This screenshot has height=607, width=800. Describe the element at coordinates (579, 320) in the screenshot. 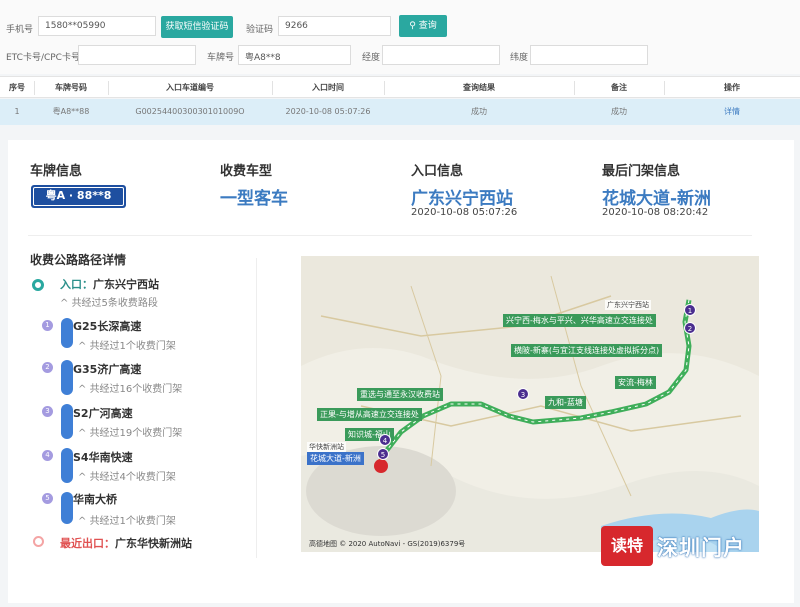

I see `map-label: 兴宁西-梅水与平兴、兴华高速立交连接处` at that location.